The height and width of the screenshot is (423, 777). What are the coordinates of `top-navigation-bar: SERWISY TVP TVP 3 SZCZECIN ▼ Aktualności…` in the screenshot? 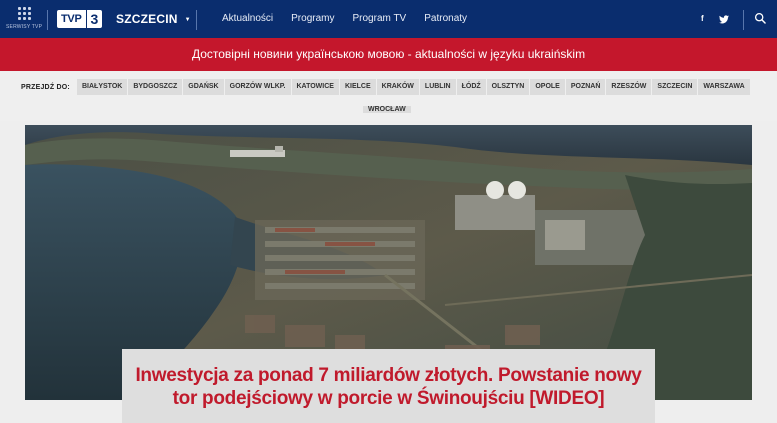 It's located at (388, 19).